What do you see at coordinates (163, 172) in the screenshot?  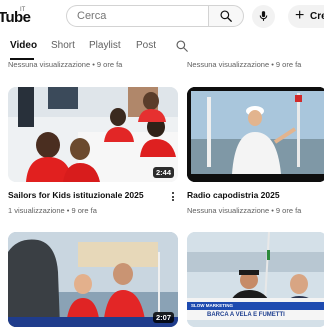 I see `video-duration: 2:44` at bounding box center [163, 172].